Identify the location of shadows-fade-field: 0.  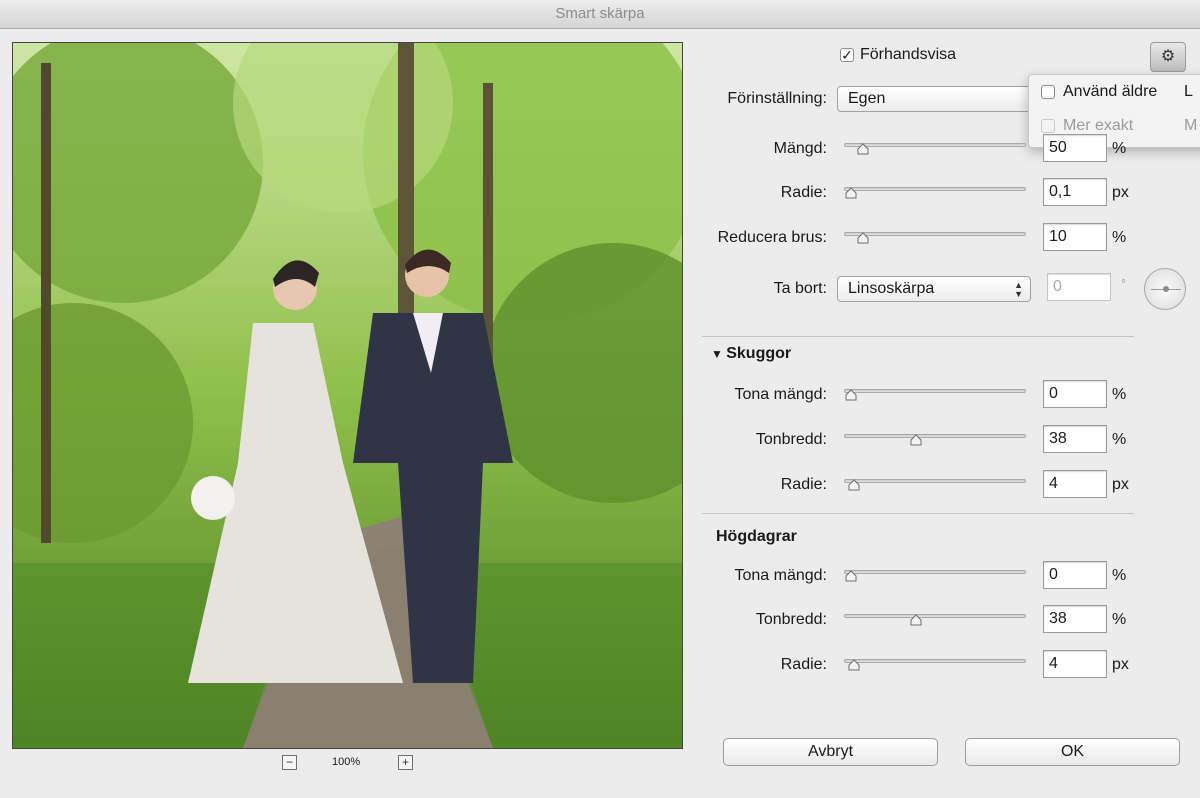
(1075, 394).